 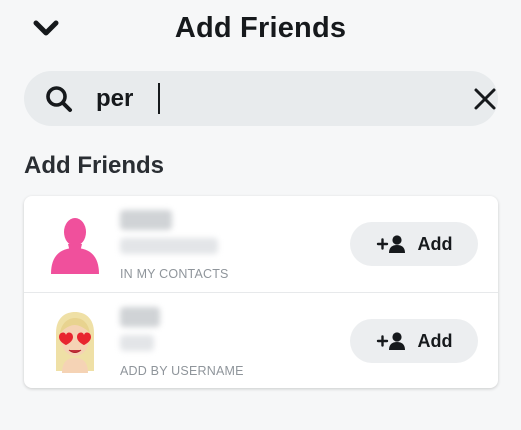 What do you see at coordinates (75, 342) in the screenshot?
I see `bitmoji-heart-eyes-avatar` at bounding box center [75, 342].